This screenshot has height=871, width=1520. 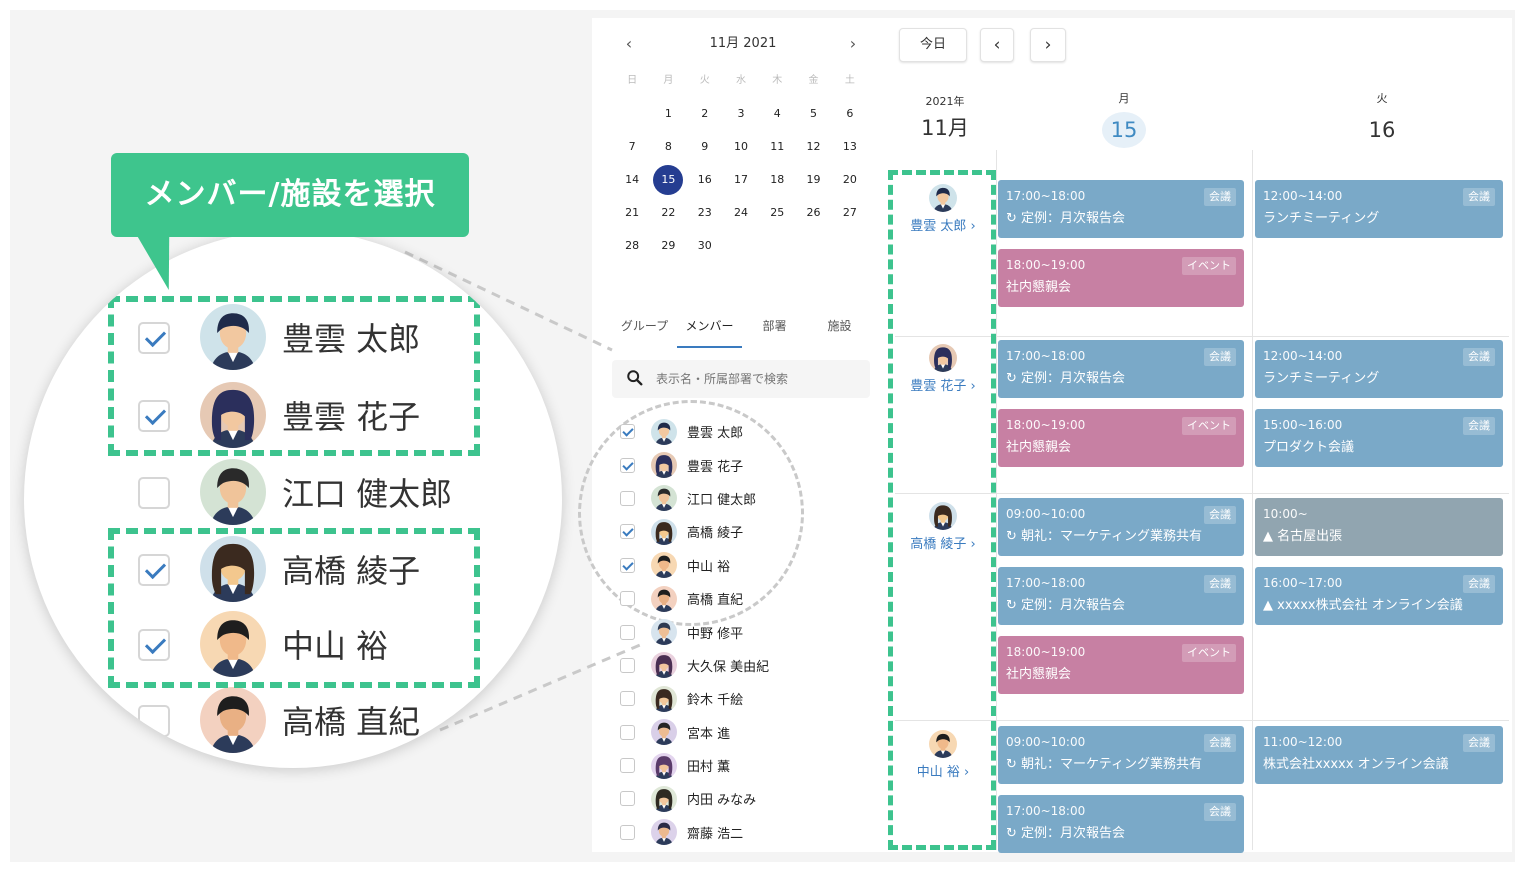 I want to click on select-members-callout: メンバー/施設を選択, so click(x=290, y=195).